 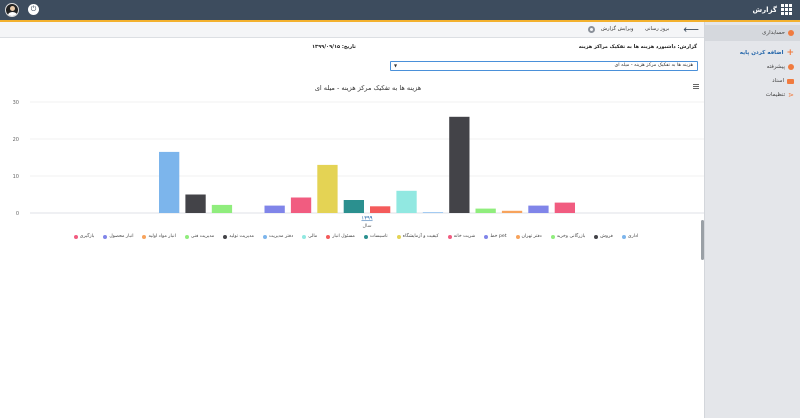 What do you see at coordinates (12, 10) in the screenshot?
I see `user-avatar-icon` at bounding box center [12, 10].